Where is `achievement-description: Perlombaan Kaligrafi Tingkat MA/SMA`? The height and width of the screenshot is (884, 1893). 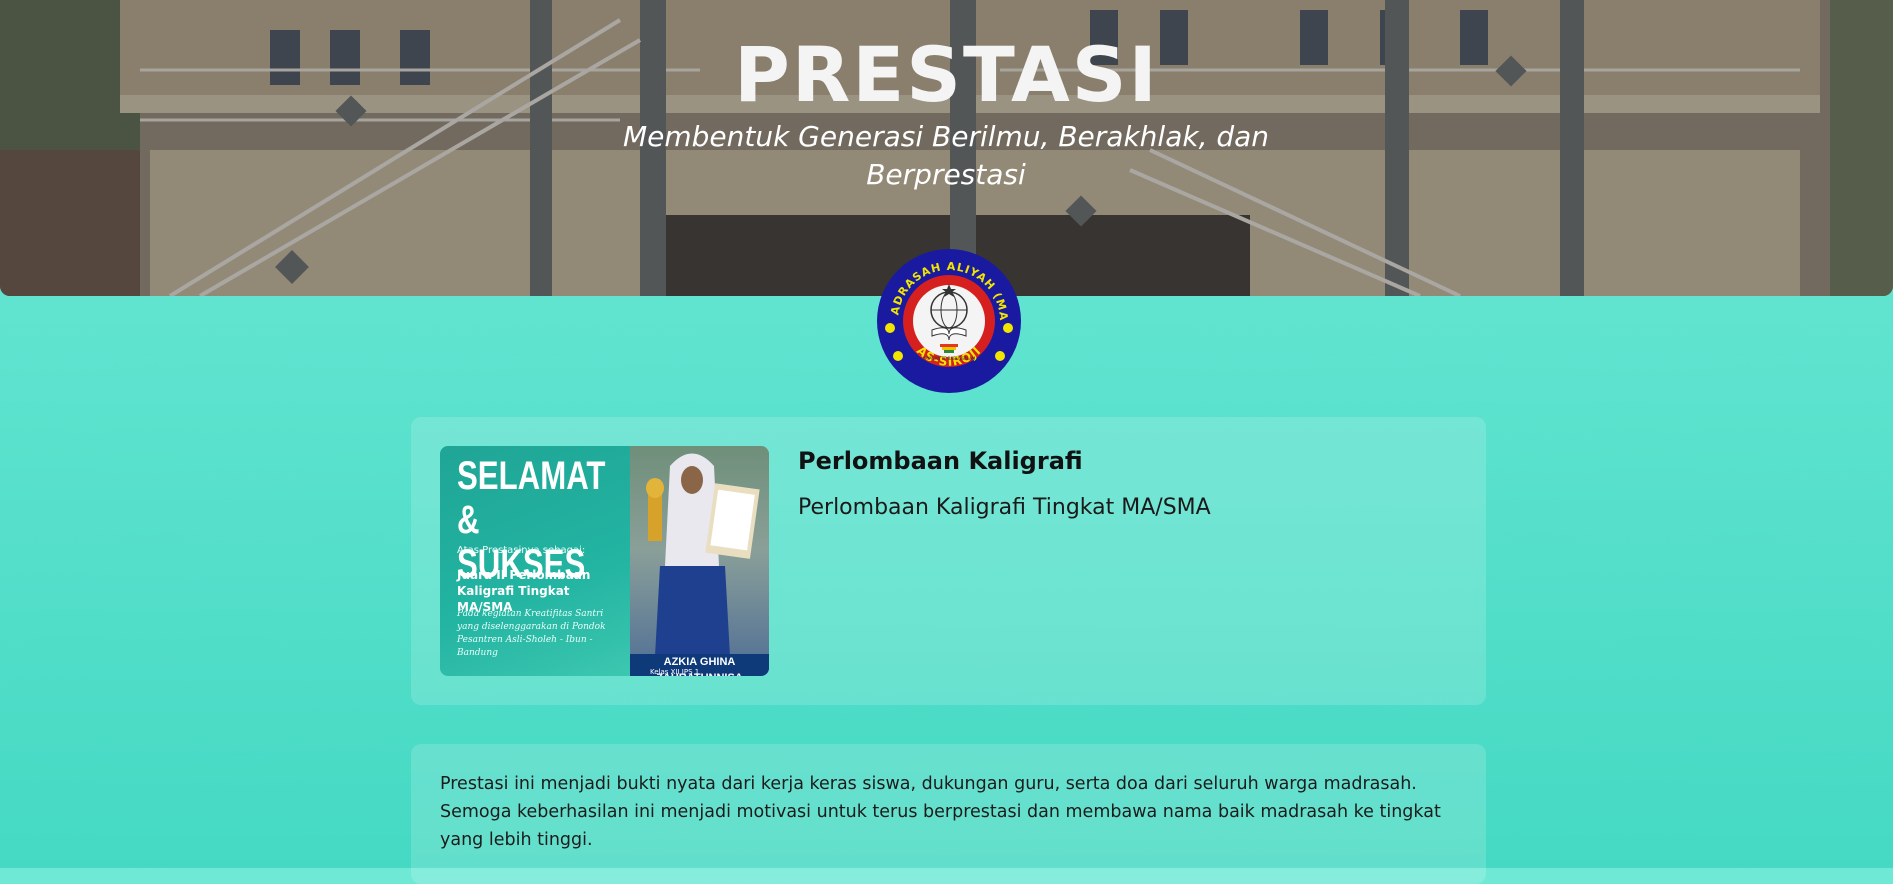 achievement-description: Perlombaan Kaligrafi Tingkat MA/SMA is located at coordinates (1004, 507).